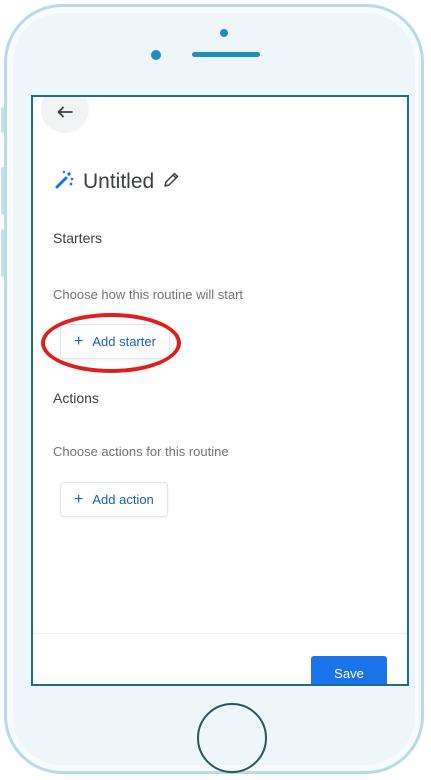  Describe the element at coordinates (226, 54) in the screenshot. I see `phone-speaker` at that location.